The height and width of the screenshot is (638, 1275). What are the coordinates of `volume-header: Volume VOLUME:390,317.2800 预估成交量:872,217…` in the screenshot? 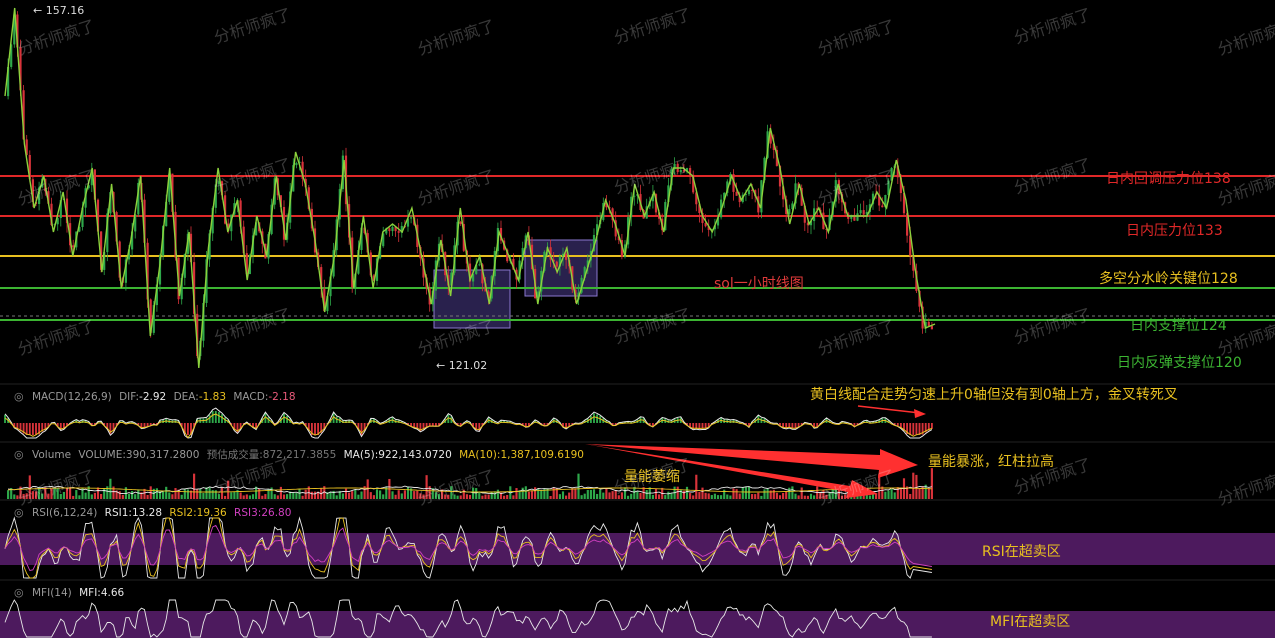 It's located at (308, 454).